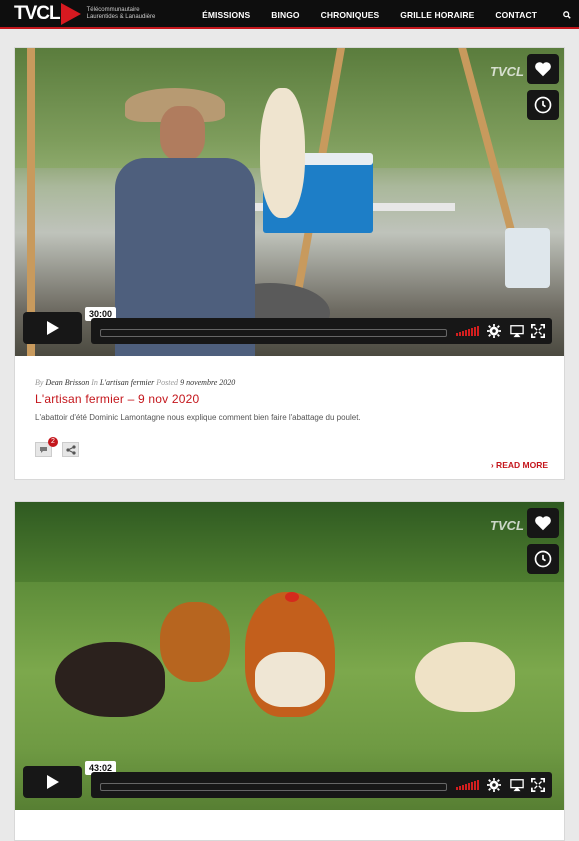 The image size is (579, 841). What do you see at coordinates (350, 15) in the screenshot?
I see `nav-item-chroniques: CHRONIQUES` at bounding box center [350, 15].